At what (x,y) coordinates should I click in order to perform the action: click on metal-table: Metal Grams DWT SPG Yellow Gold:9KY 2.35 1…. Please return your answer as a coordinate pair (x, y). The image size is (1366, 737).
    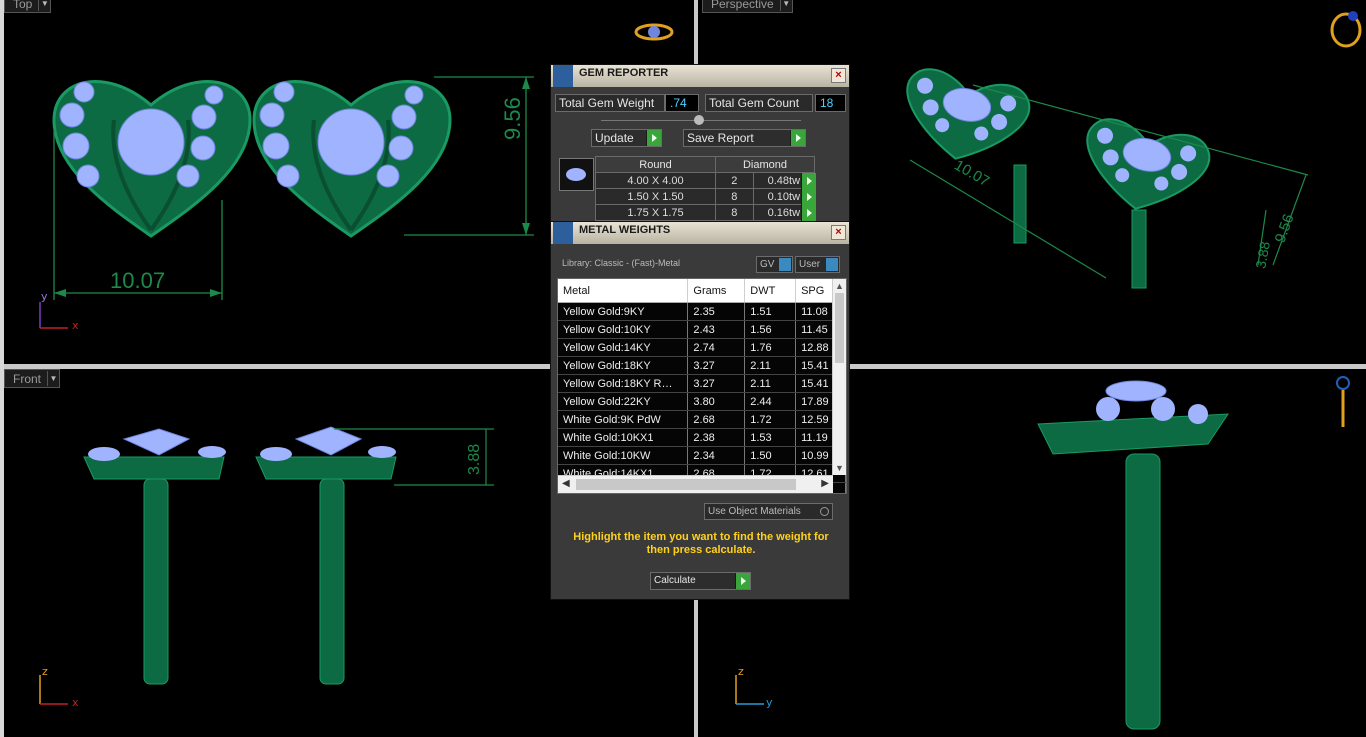
    Looking at the image, I should click on (702, 386).